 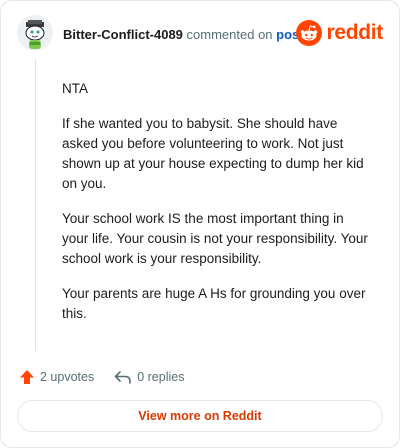 What do you see at coordinates (229, 34) in the screenshot?
I see `commented-on-text: commented on` at bounding box center [229, 34].